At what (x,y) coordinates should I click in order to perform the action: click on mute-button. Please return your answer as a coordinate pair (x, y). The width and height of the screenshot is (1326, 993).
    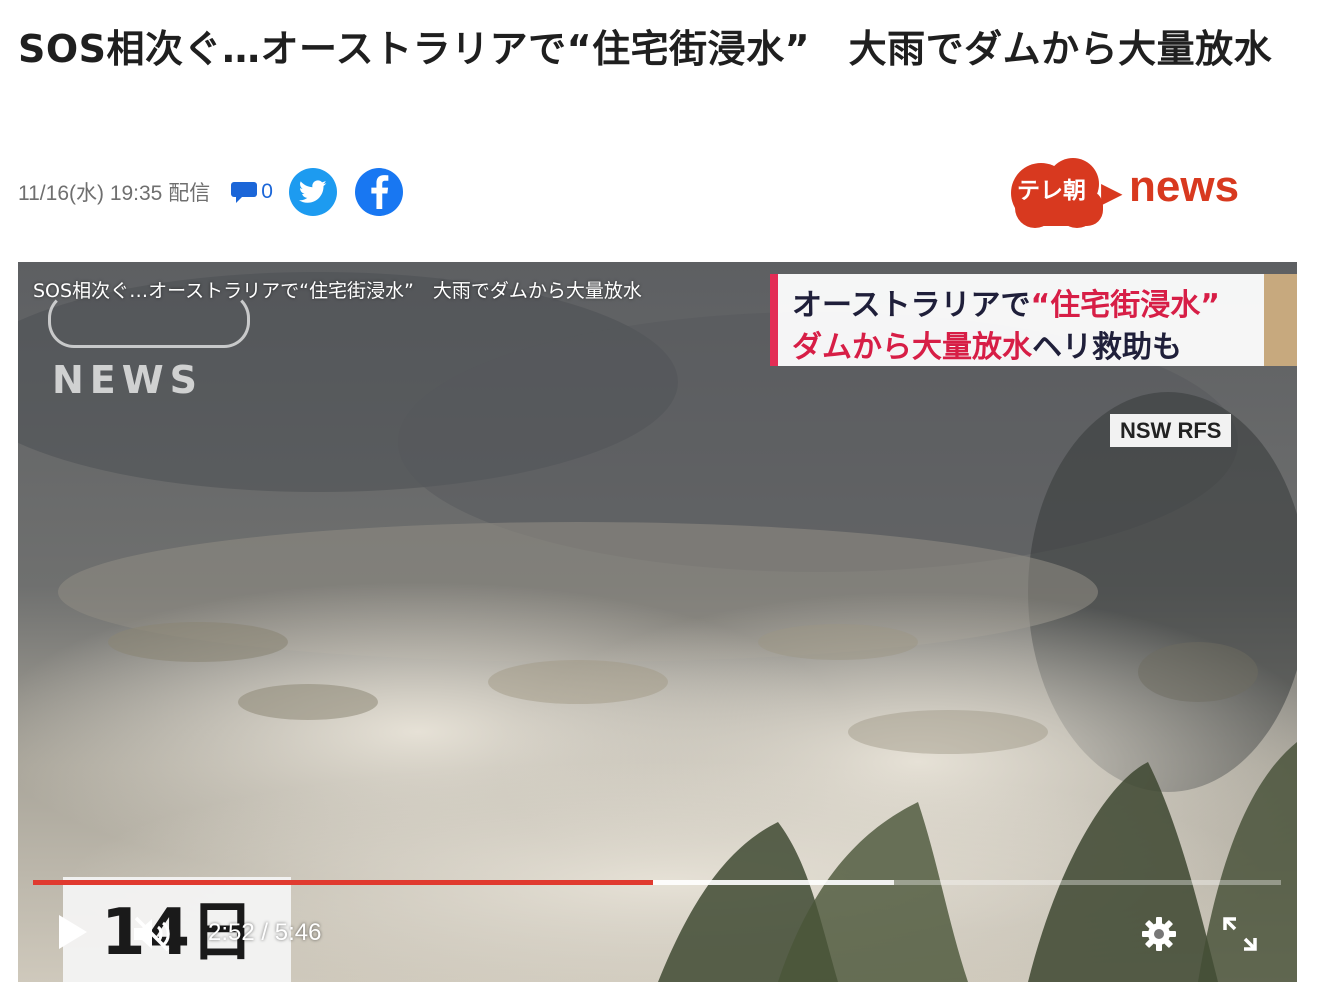
    Looking at the image, I should click on (152, 936).